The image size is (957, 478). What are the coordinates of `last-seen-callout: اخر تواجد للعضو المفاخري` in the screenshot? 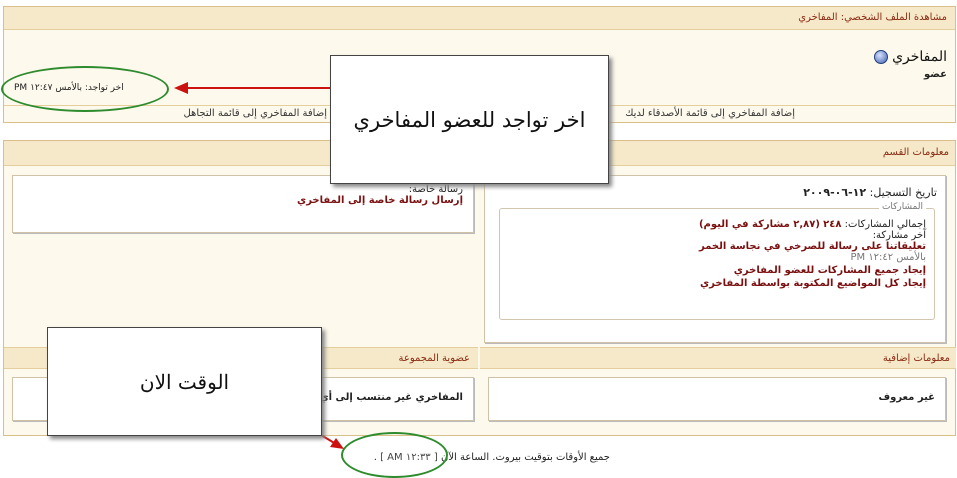 It's located at (469, 119).